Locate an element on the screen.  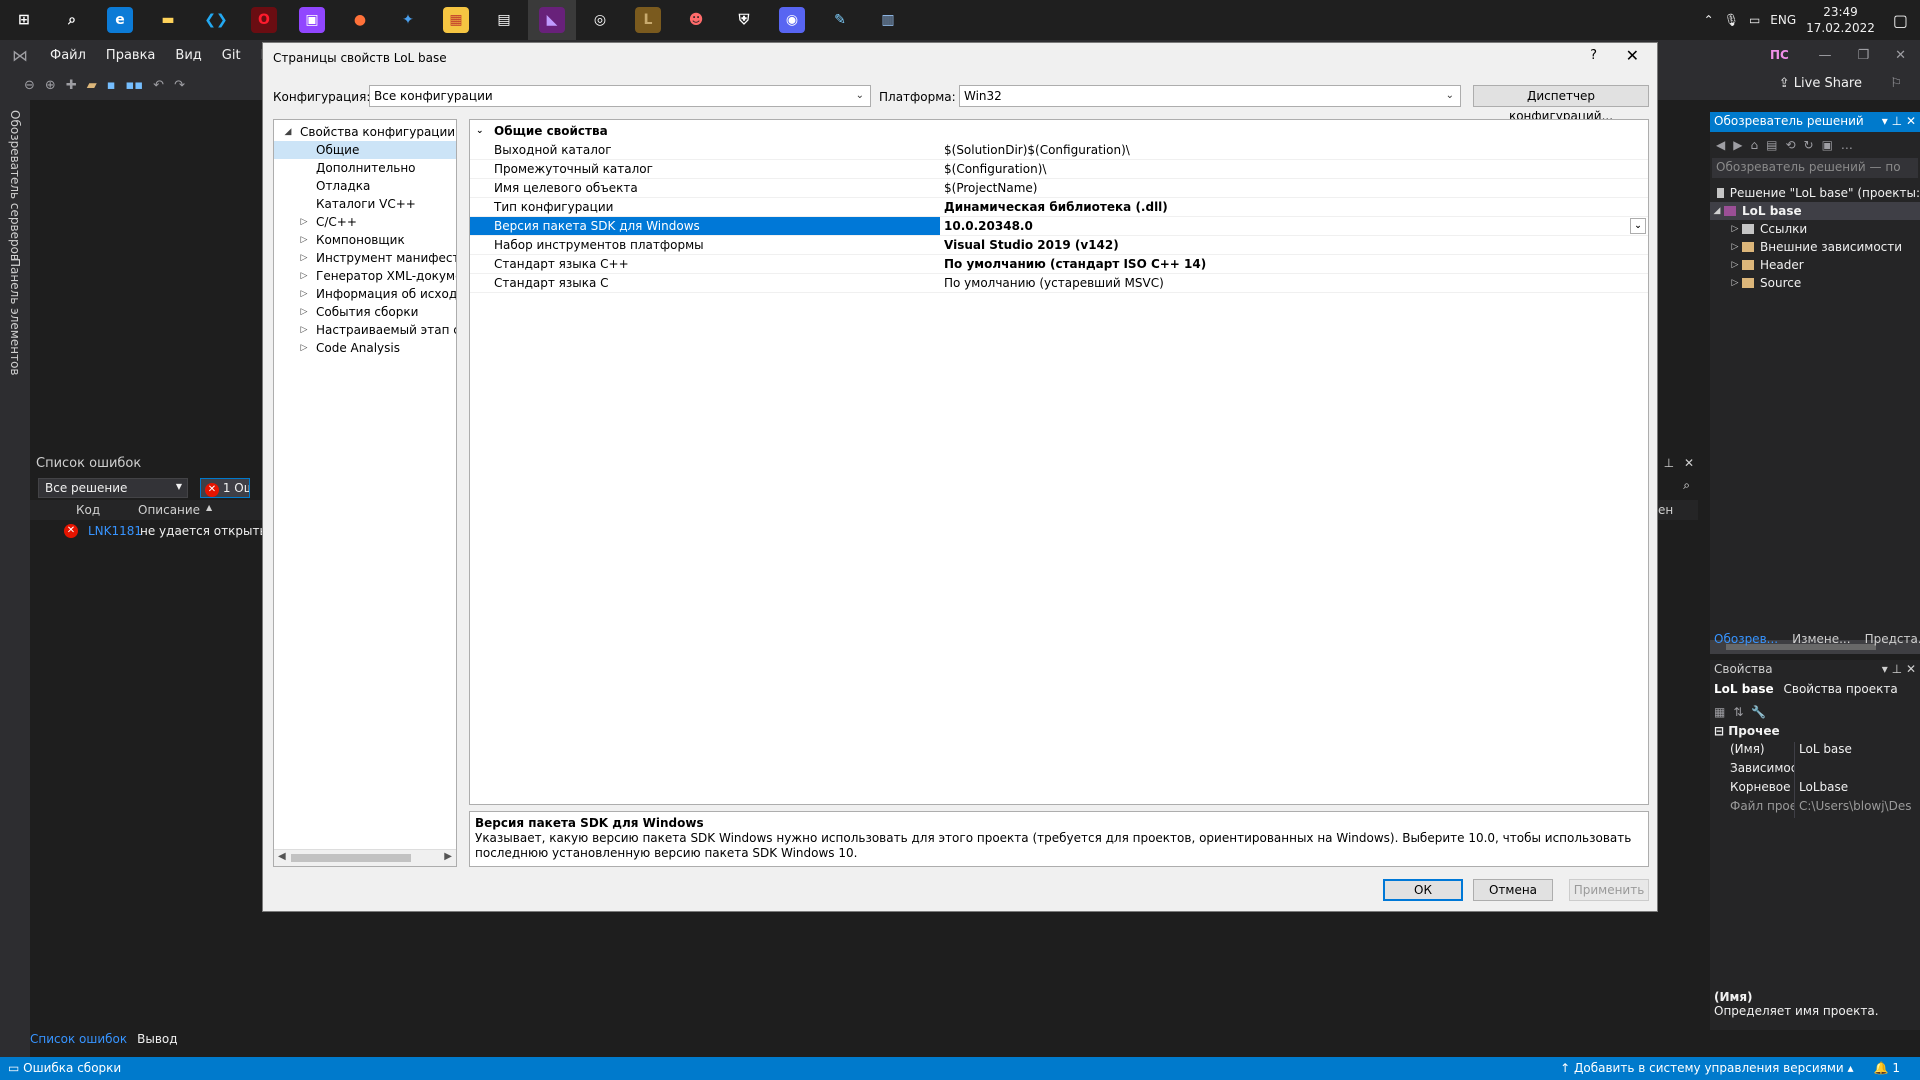
tree-item: Каталоги VC++ is located at coordinates (365, 204).